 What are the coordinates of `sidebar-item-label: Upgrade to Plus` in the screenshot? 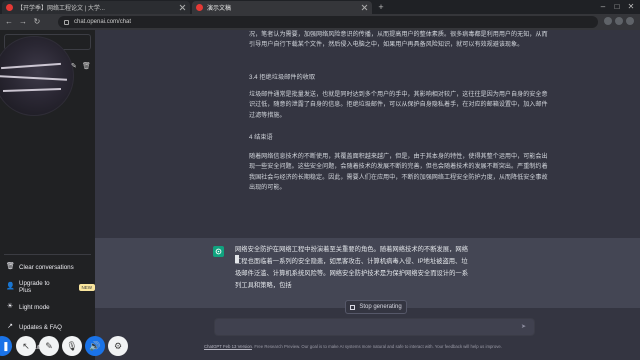 It's located at (34, 287).